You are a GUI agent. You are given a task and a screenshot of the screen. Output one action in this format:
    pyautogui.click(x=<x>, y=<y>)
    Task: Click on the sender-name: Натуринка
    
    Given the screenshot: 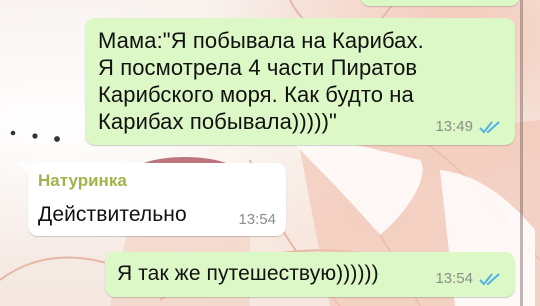 What is the action you would take?
    pyautogui.click(x=82, y=181)
    